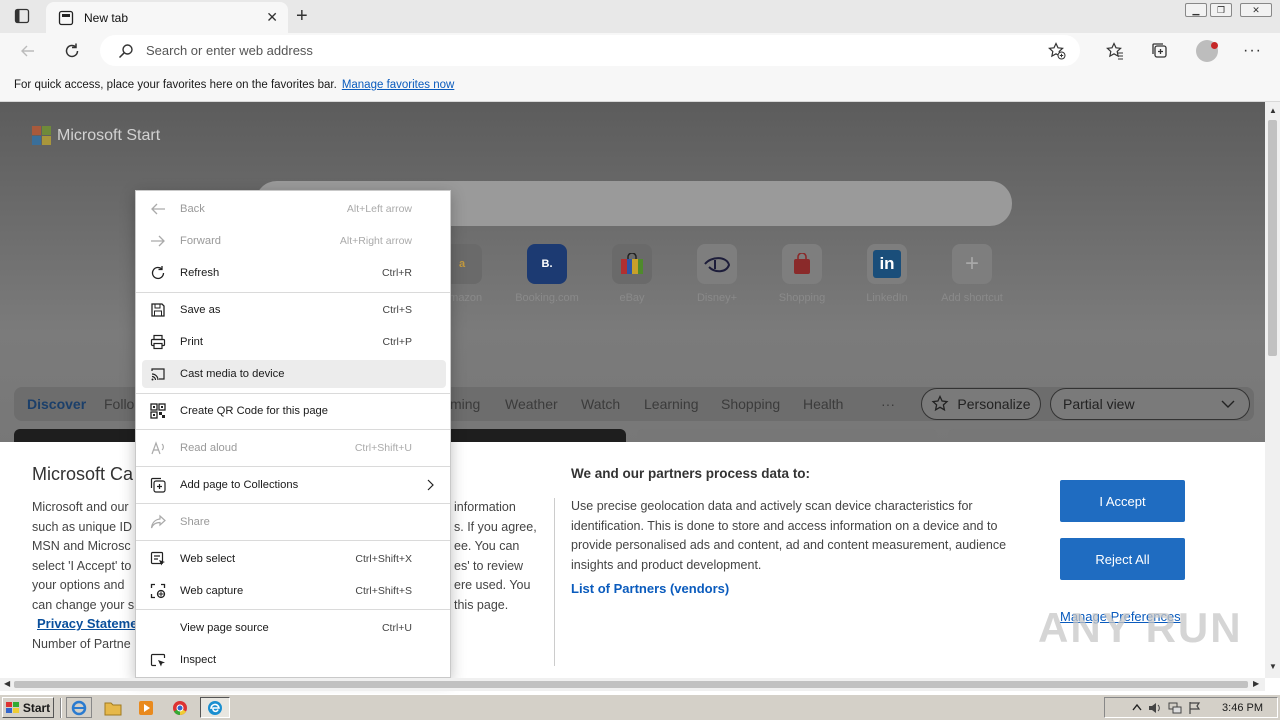 This screenshot has height=720, width=1280. What do you see at coordinates (56, 404) in the screenshot?
I see `feed-tab-discover: Discover` at bounding box center [56, 404].